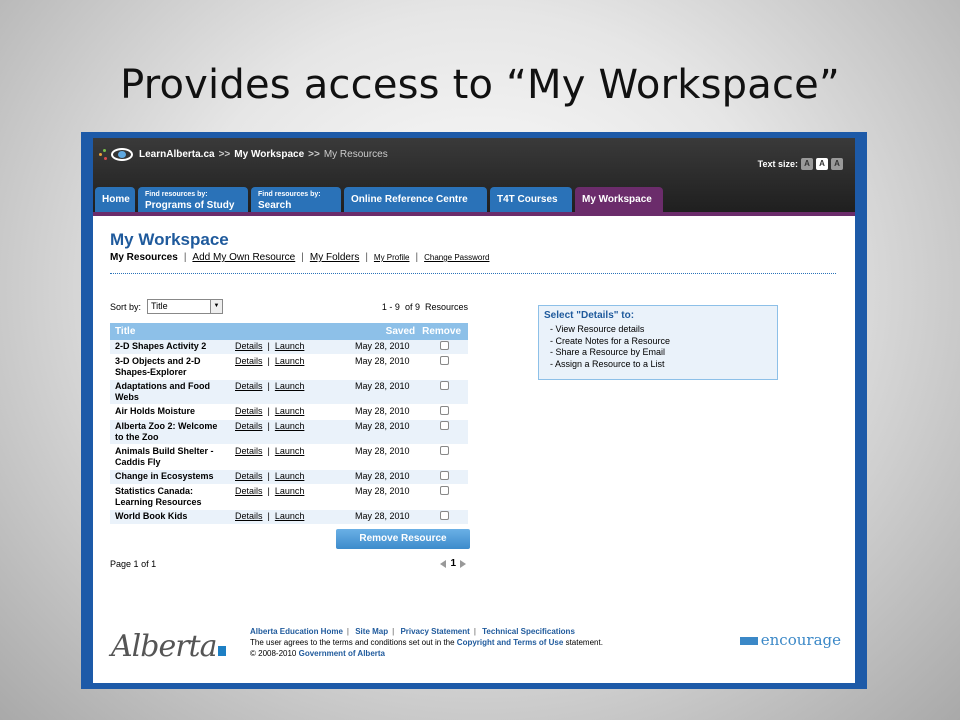 This screenshot has height=720, width=960. Describe the element at coordinates (528, 631) in the screenshot. I see `footer-link-tech-specs: Technical Specifications` at that location.